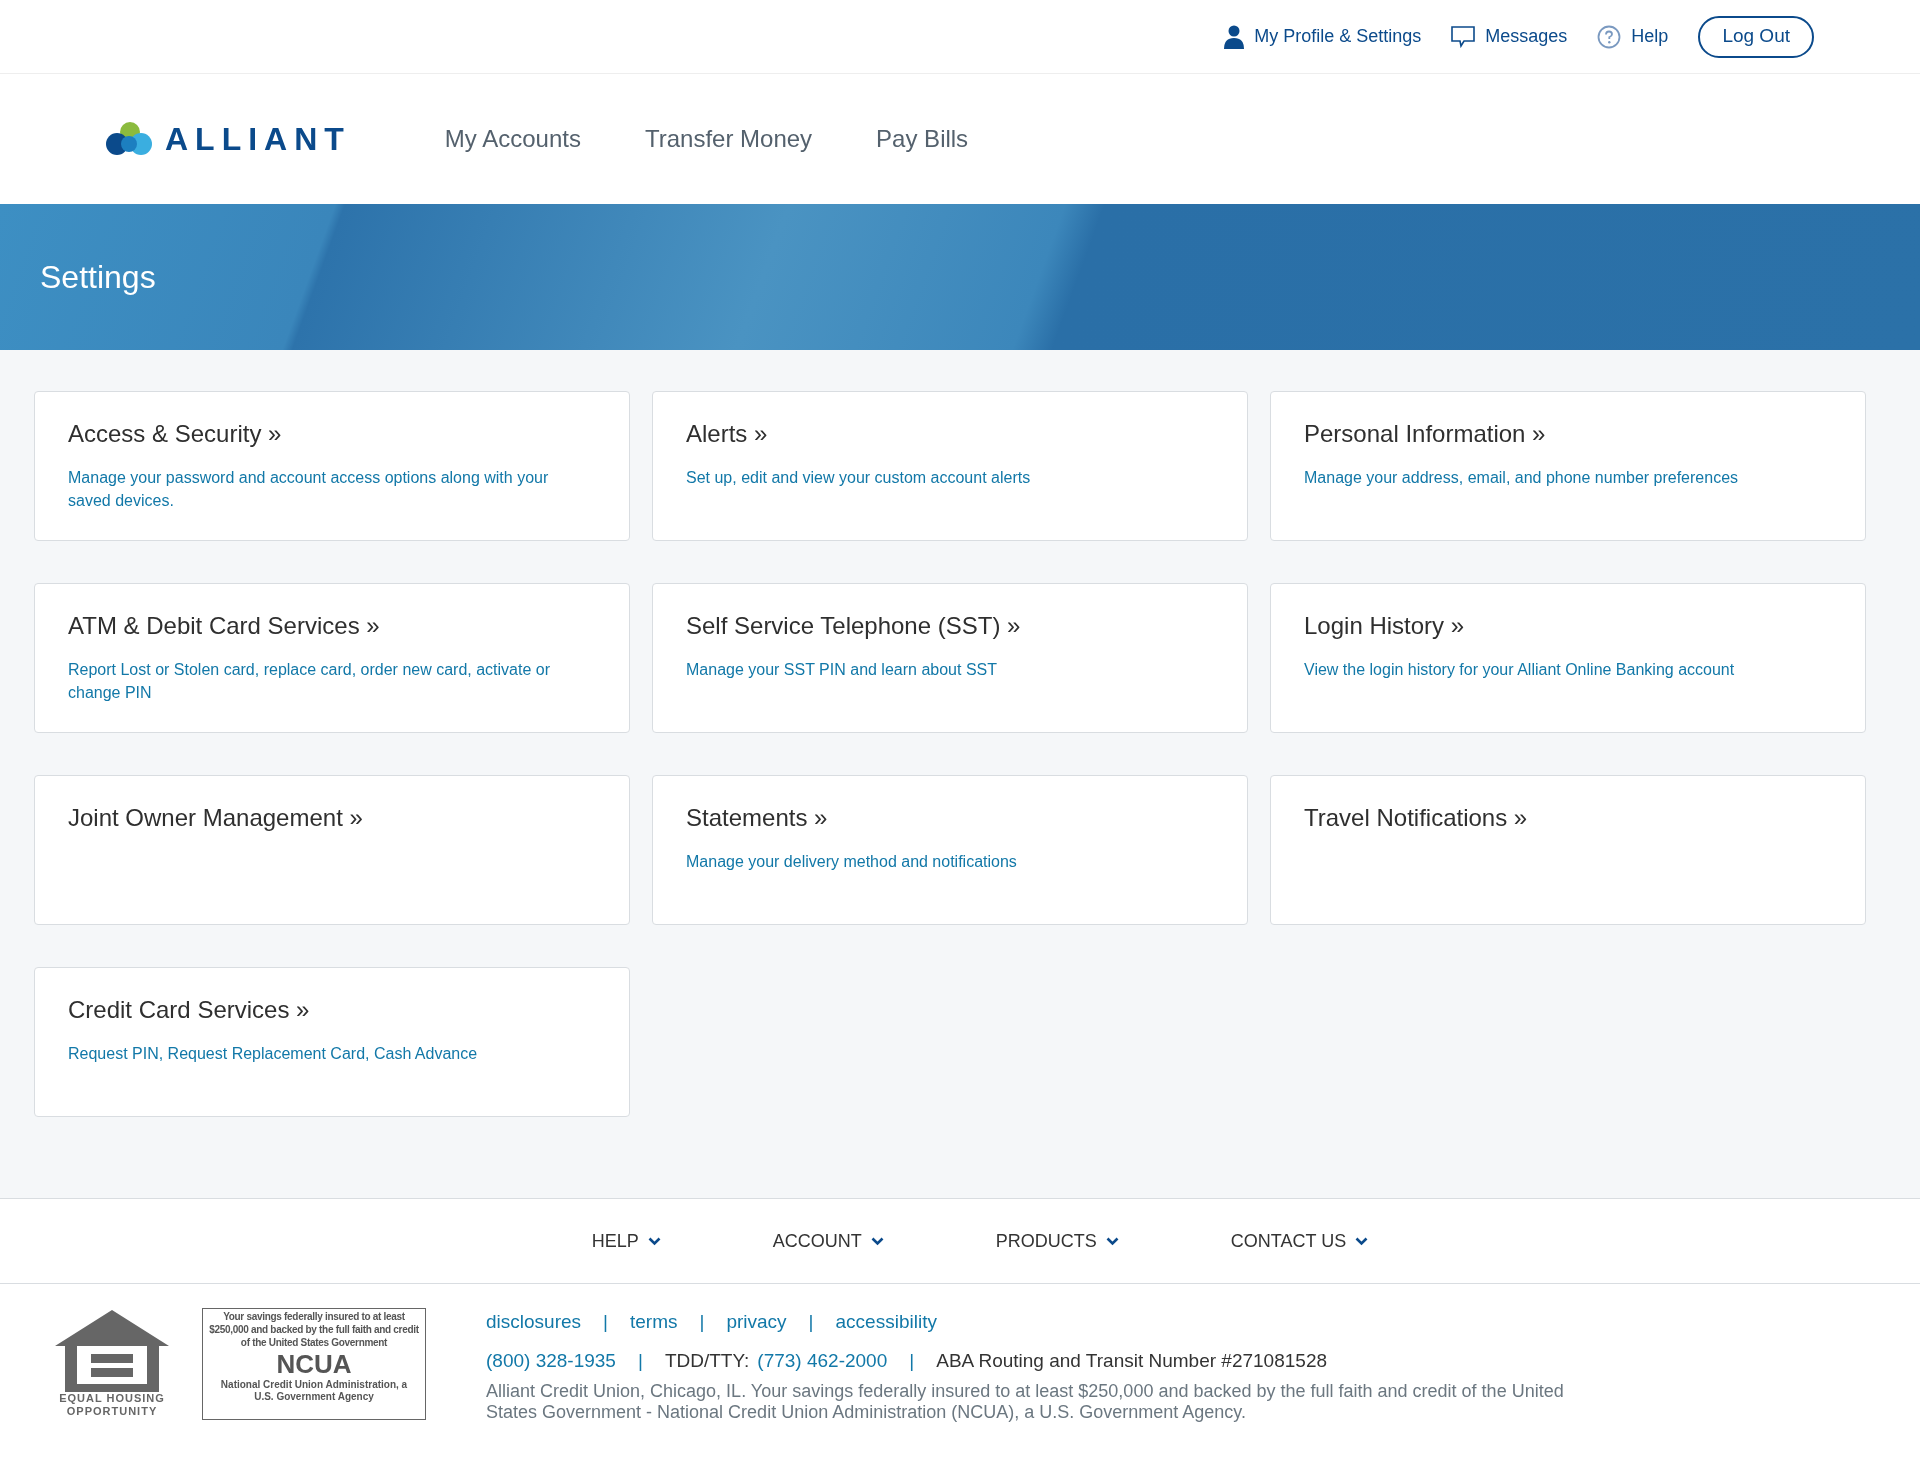 Image resolution: width=1920 pixels, height=1473 pixels. What do you see at coordinates (1425, 434) in the screenshot?
I see `card-title: Personal Information »` at bounding box center [1425, 434].